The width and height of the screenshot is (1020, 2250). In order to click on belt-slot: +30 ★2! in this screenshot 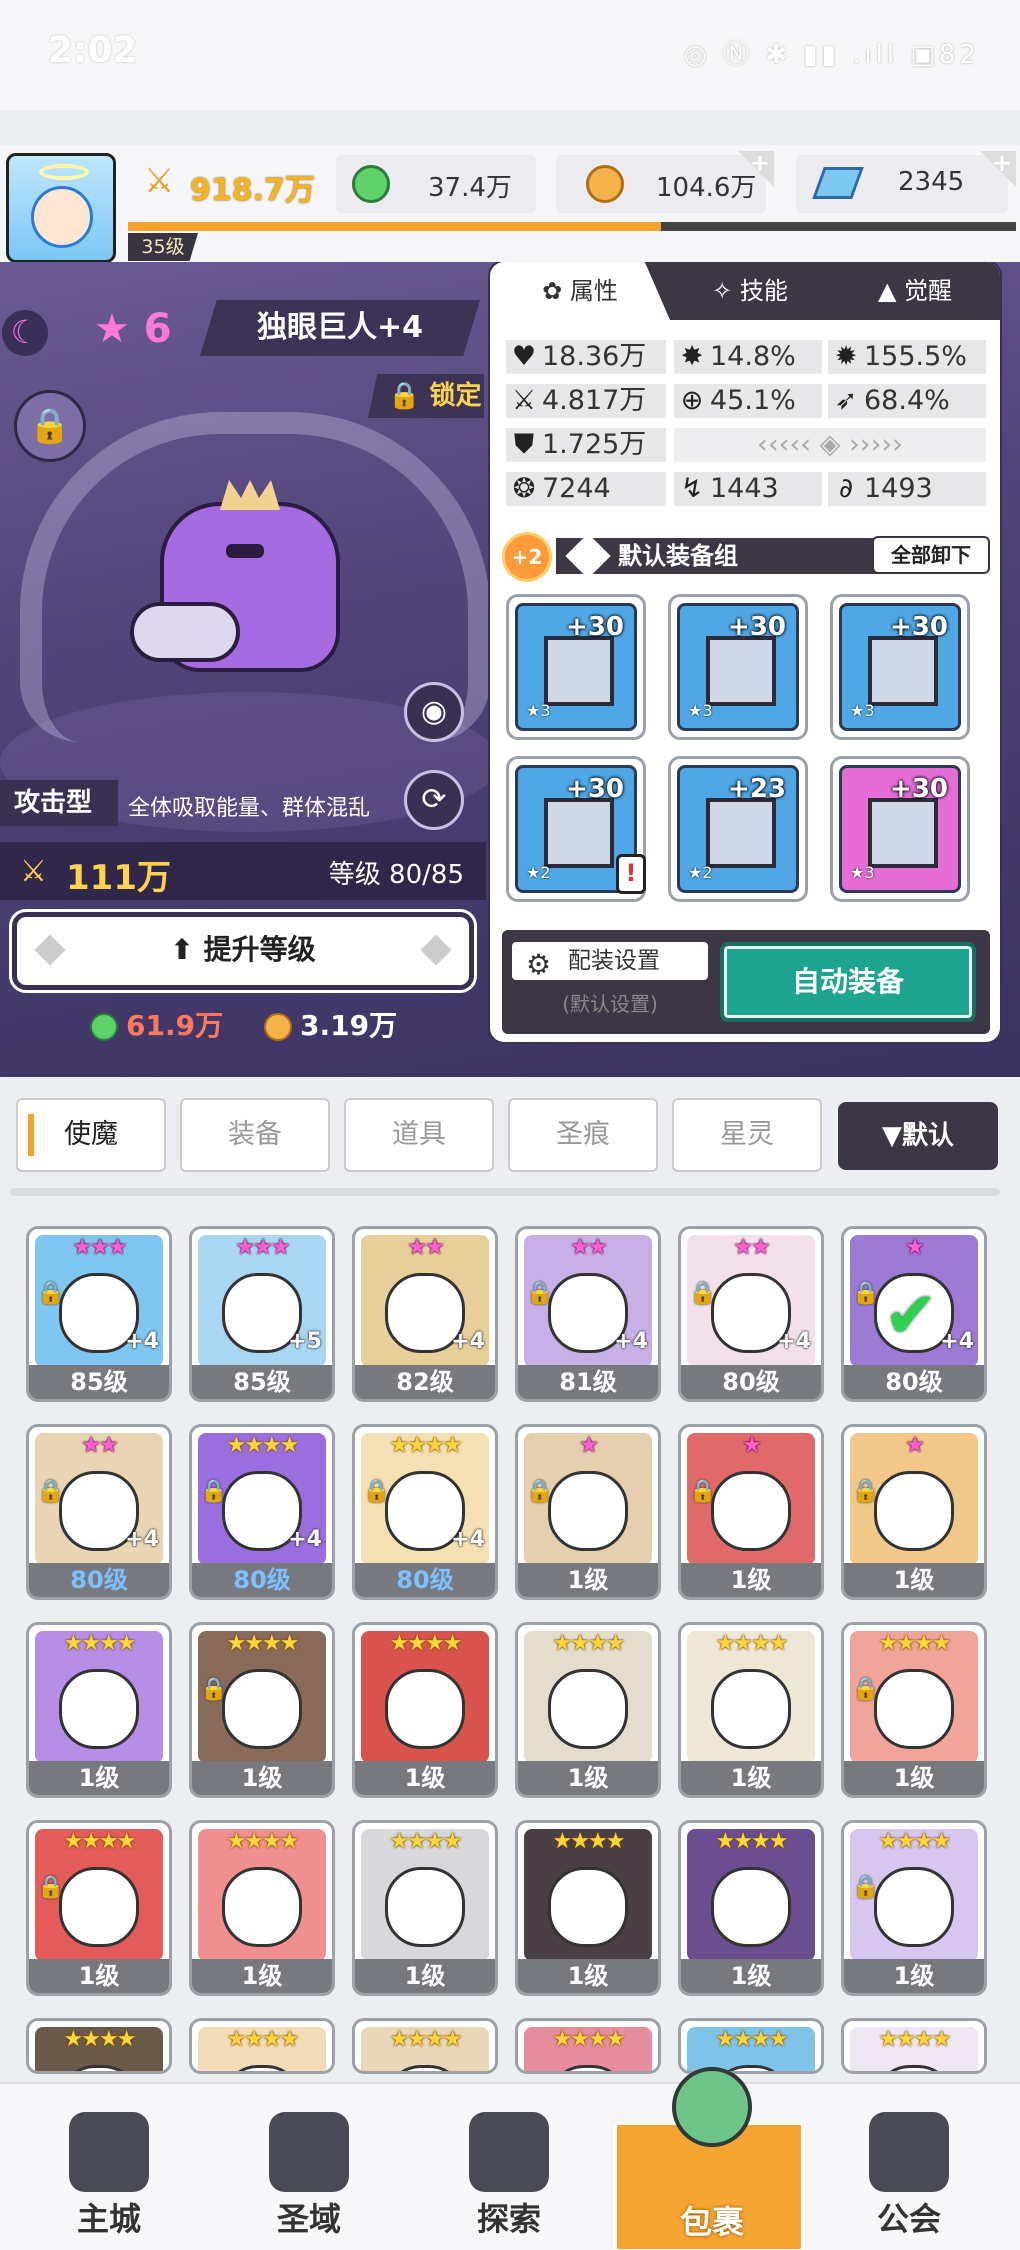, I will do `click(576, 829)`.